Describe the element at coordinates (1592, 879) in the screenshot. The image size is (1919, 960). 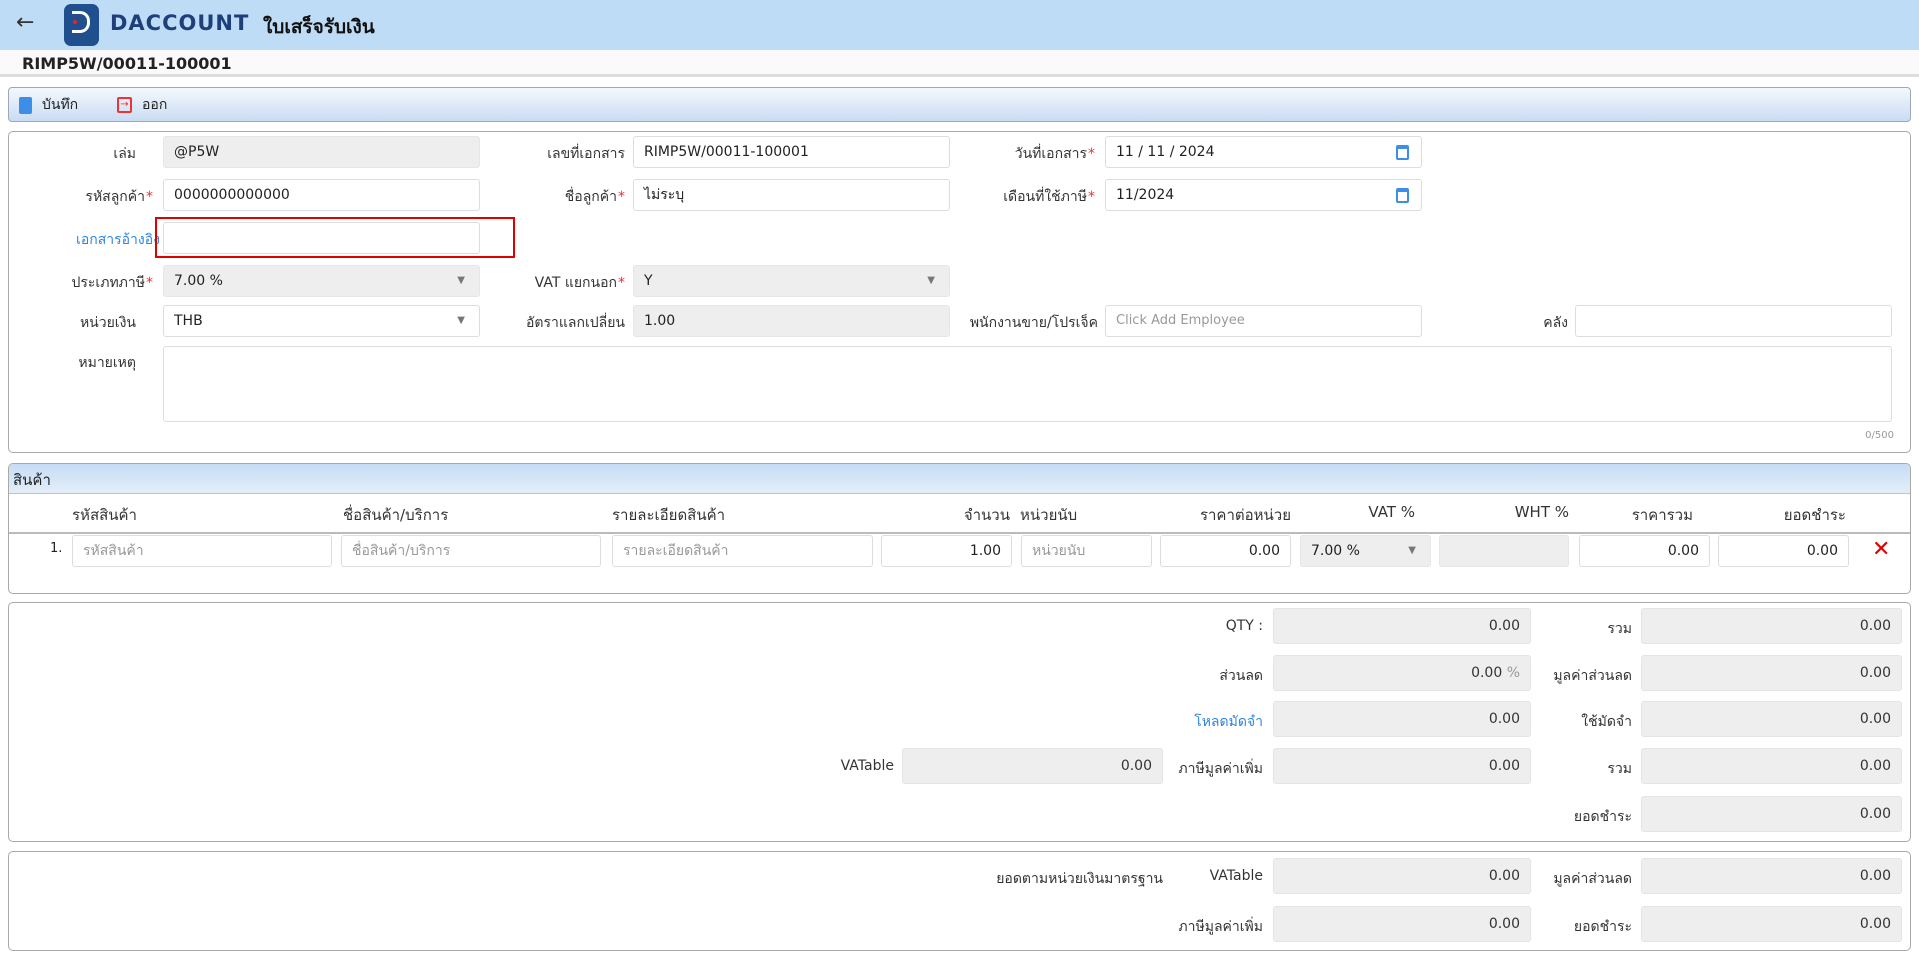
I see `std-discount-value-label: มูลค่าส่วนลด` at that location.